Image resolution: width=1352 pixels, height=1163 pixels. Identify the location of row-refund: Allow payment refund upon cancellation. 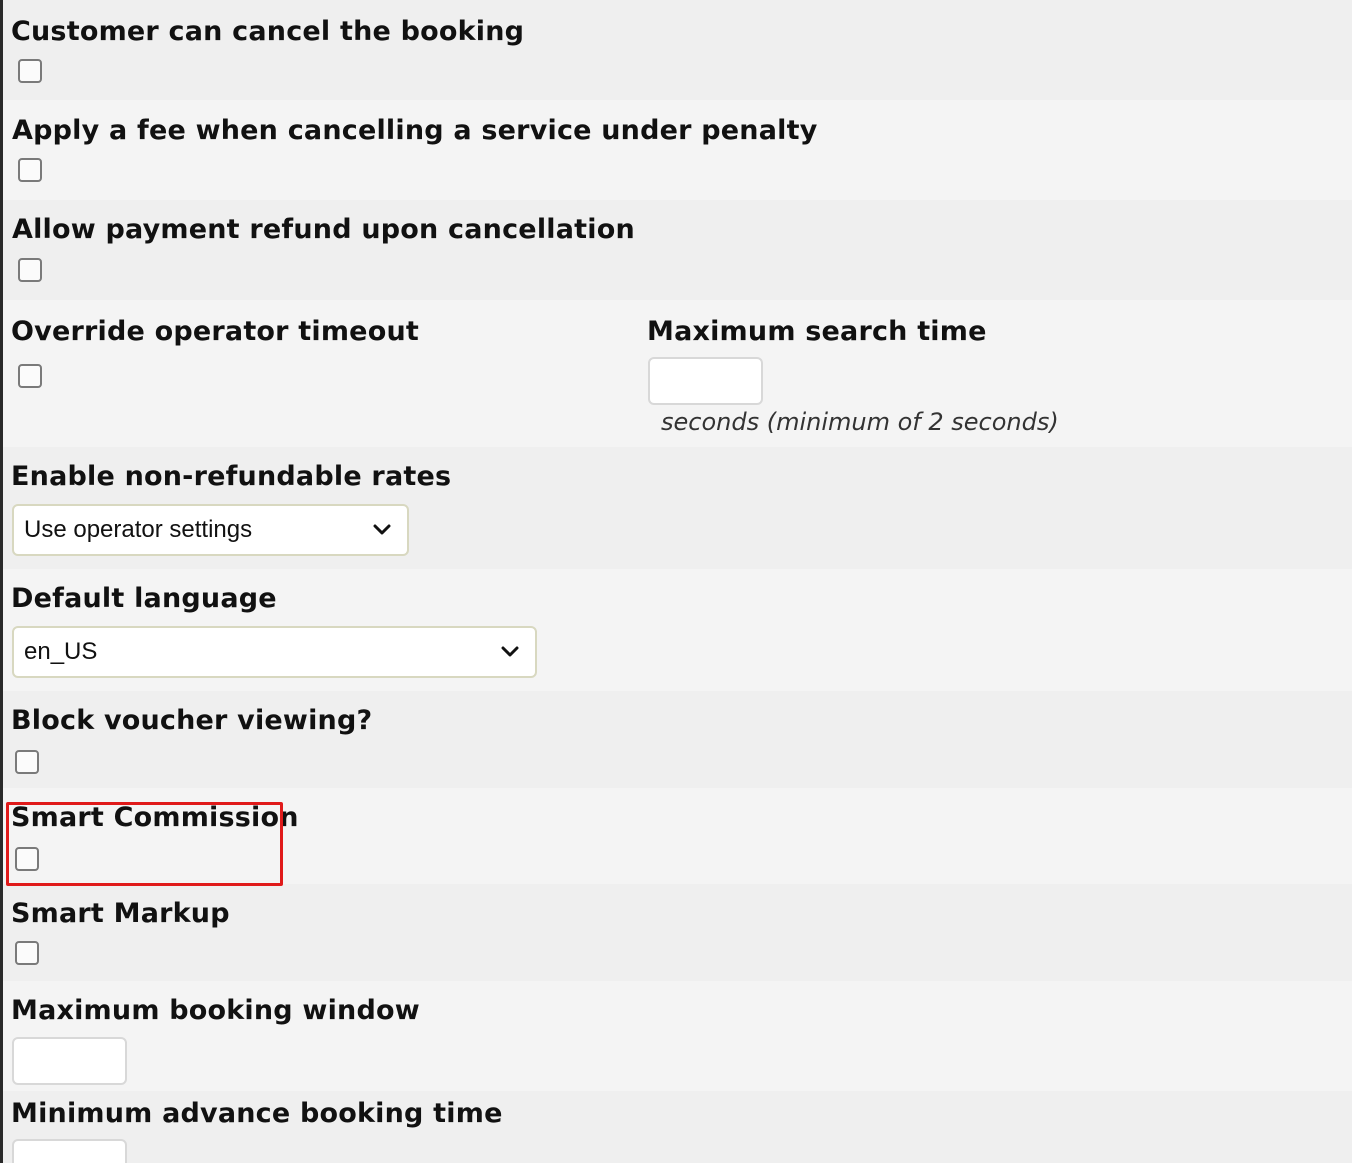
(677, 250).